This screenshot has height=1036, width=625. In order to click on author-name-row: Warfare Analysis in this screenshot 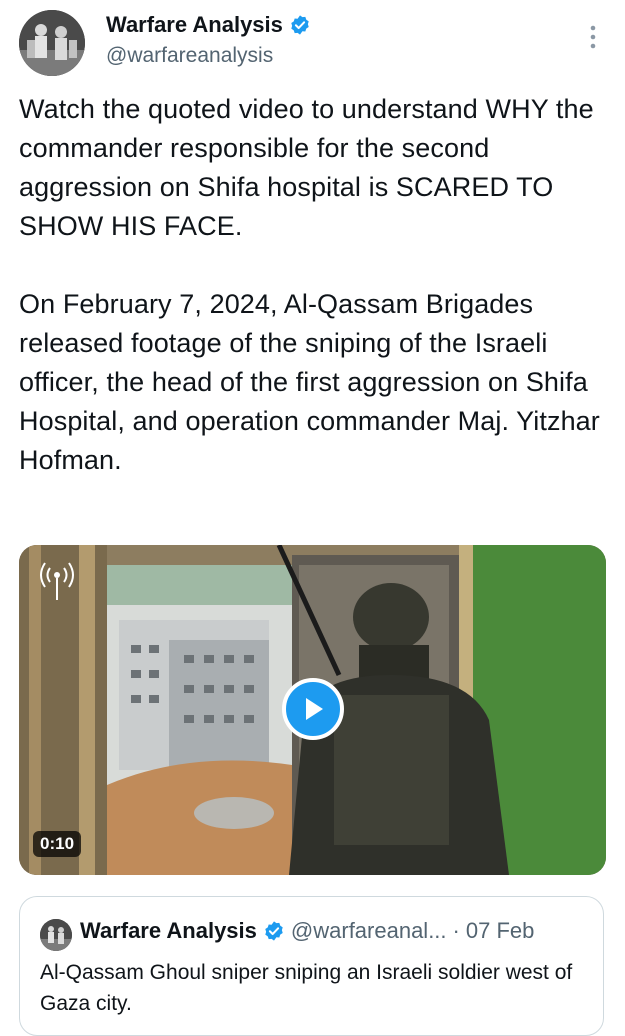, I will do `click(208, 25)`.